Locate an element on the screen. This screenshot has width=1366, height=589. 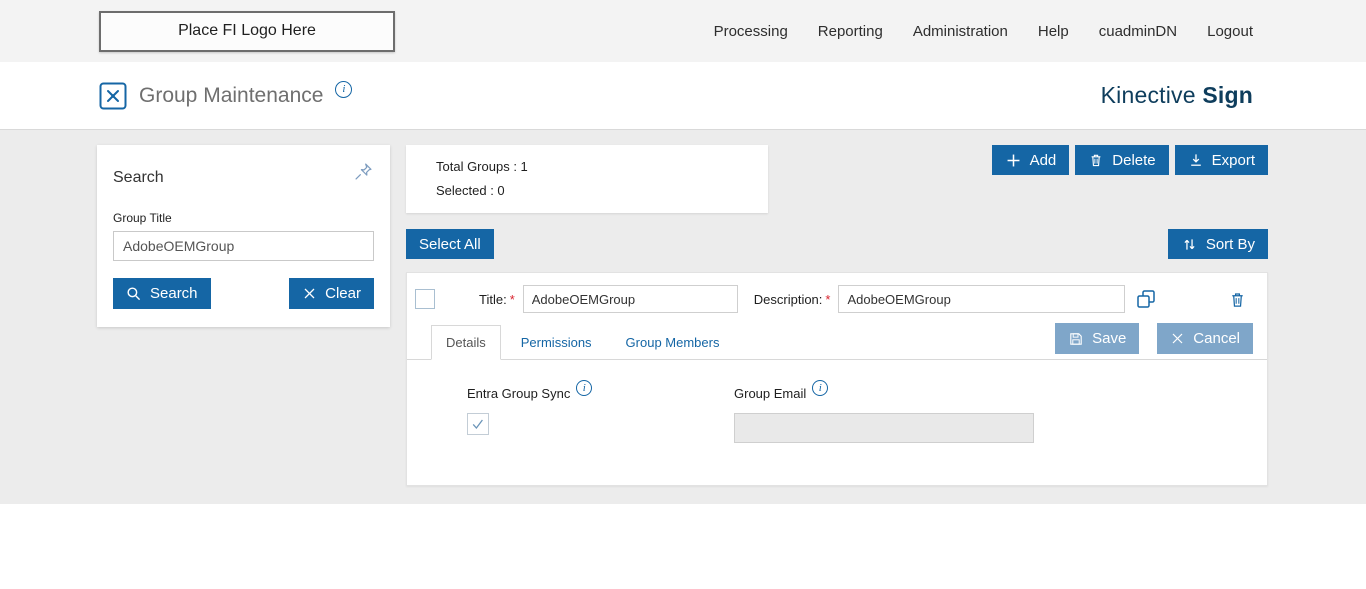
clear-button-label: Clear is located at coordinates (343, 293).